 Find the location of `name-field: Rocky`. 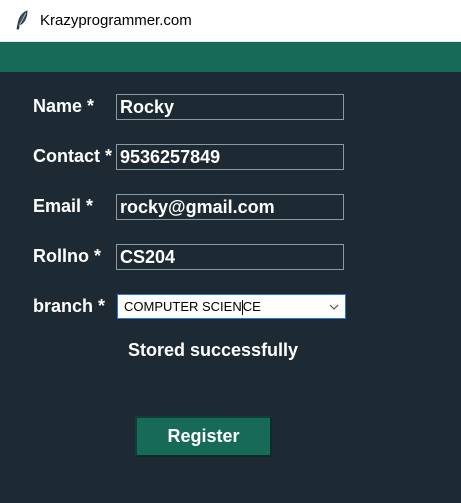

name-field: Rocky is located at coordinates (230, 107).